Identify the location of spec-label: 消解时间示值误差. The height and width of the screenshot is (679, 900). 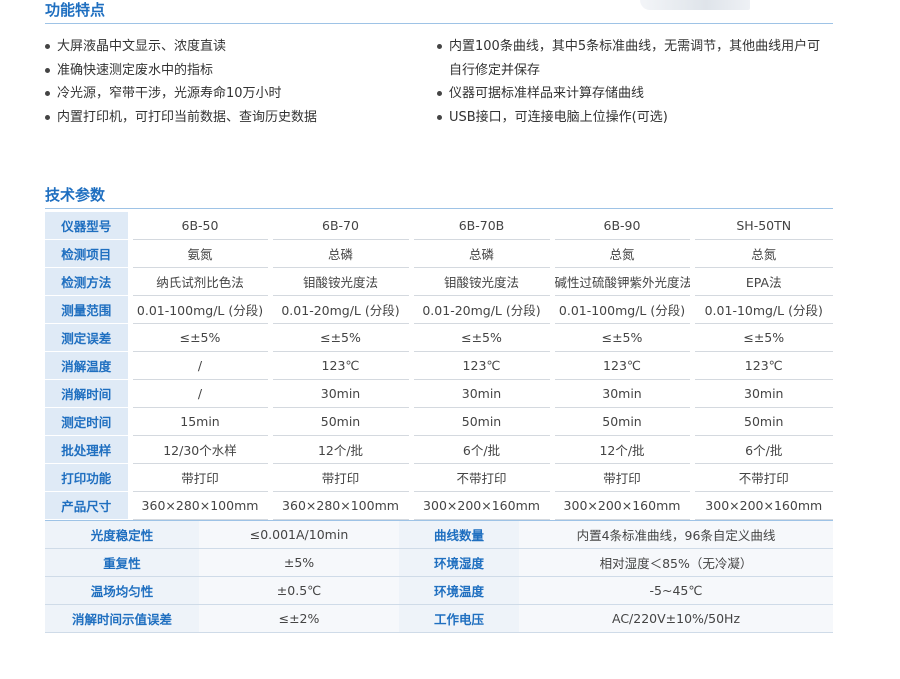
(122, 618).